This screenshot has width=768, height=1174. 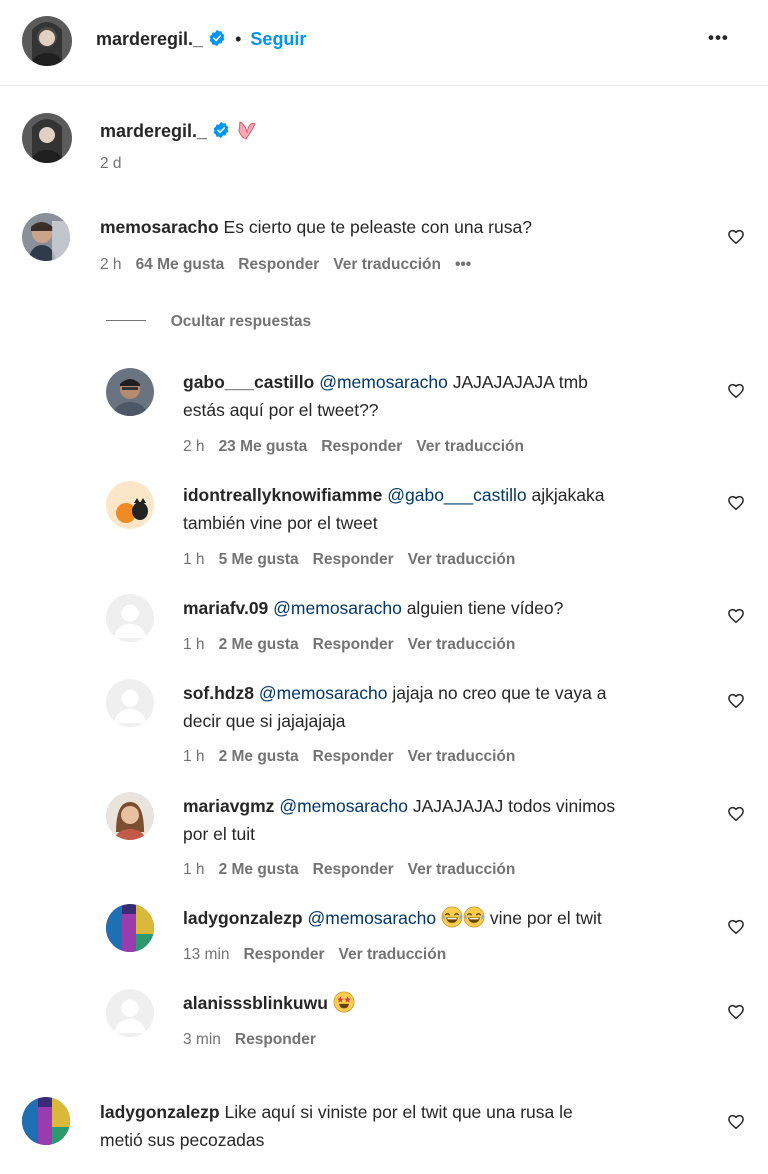 I want to click on comment-likes: 64 Me gusta, so click(x=180, y=264).